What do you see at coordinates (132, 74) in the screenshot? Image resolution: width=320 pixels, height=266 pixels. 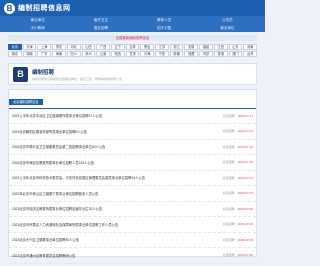 I see `brand-block: B 编制招聘 编制招聘信息网收录全国事业单位、医疗卫生、教师等编制招聘公告` at bounding box center [132, 74].